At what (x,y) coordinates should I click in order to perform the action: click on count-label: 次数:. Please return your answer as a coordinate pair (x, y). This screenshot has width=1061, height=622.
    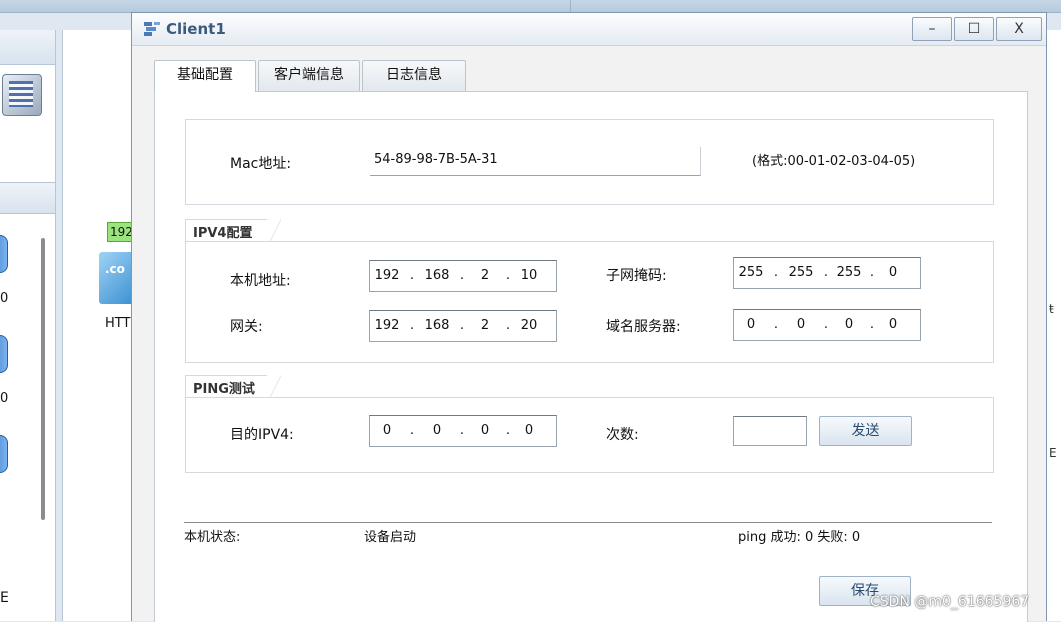
    Looking at the image, I should click on (622, 435).